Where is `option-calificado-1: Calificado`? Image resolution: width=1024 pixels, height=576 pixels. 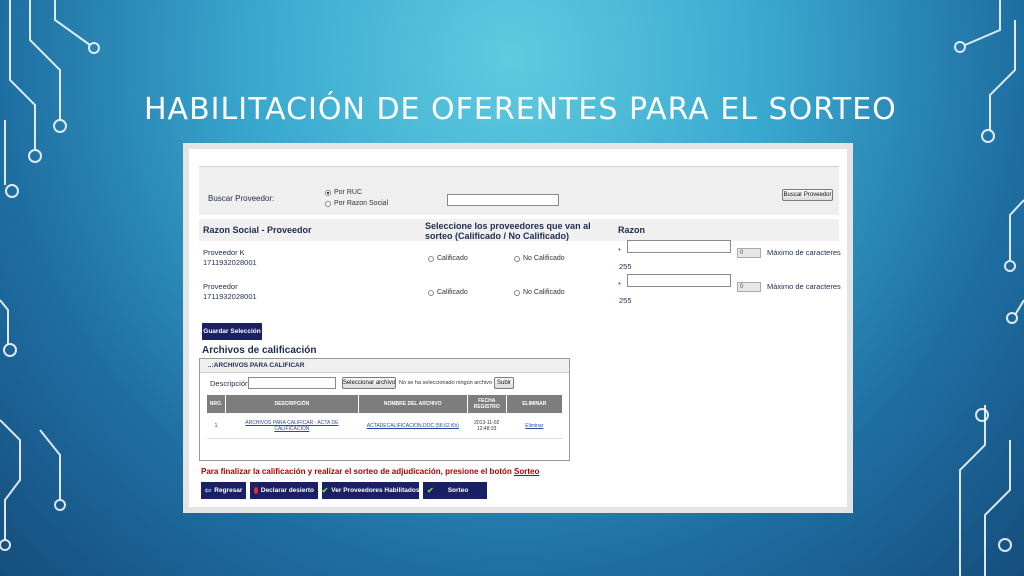 option-calificado-1: Calificado is located at coordinates (448, 258).